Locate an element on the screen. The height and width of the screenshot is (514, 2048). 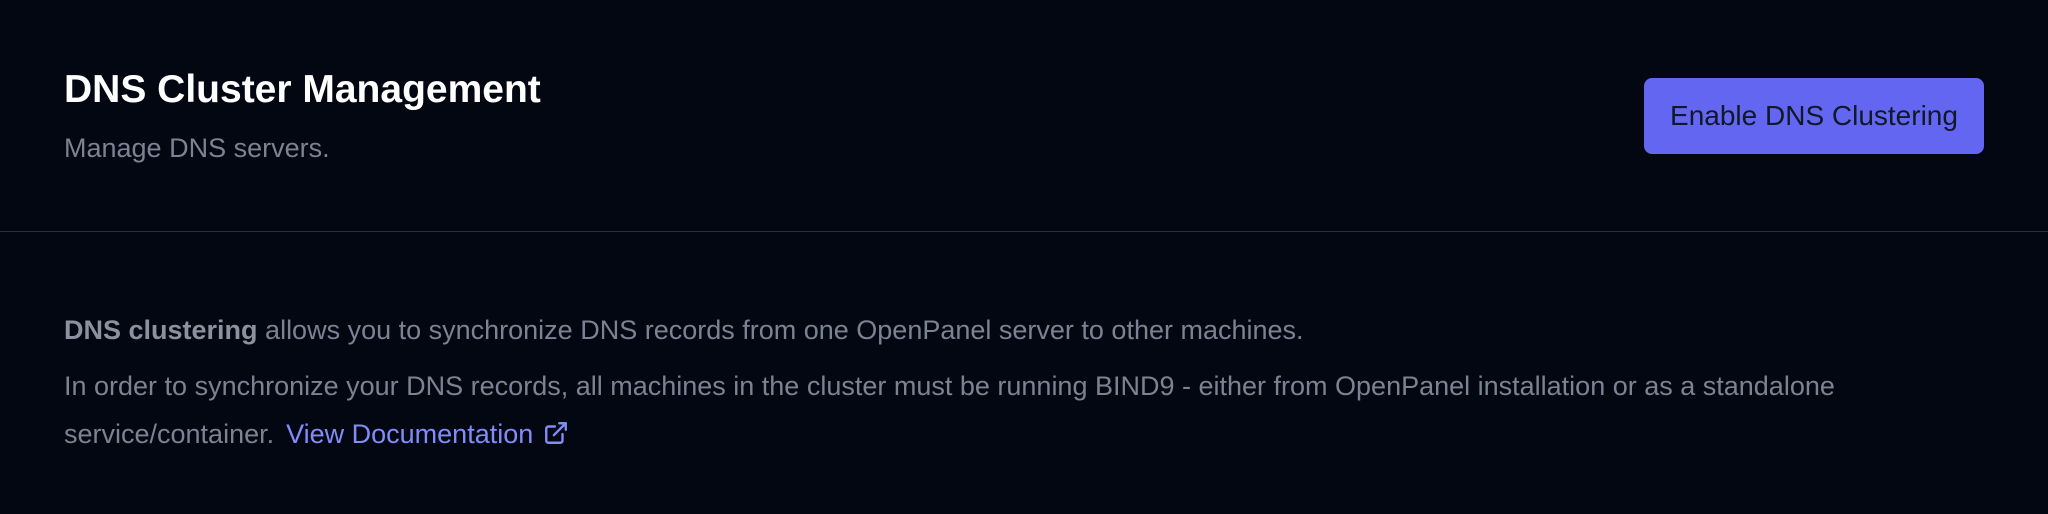
view-documentation-label: View Documentation is located at coordinates (410, 434).